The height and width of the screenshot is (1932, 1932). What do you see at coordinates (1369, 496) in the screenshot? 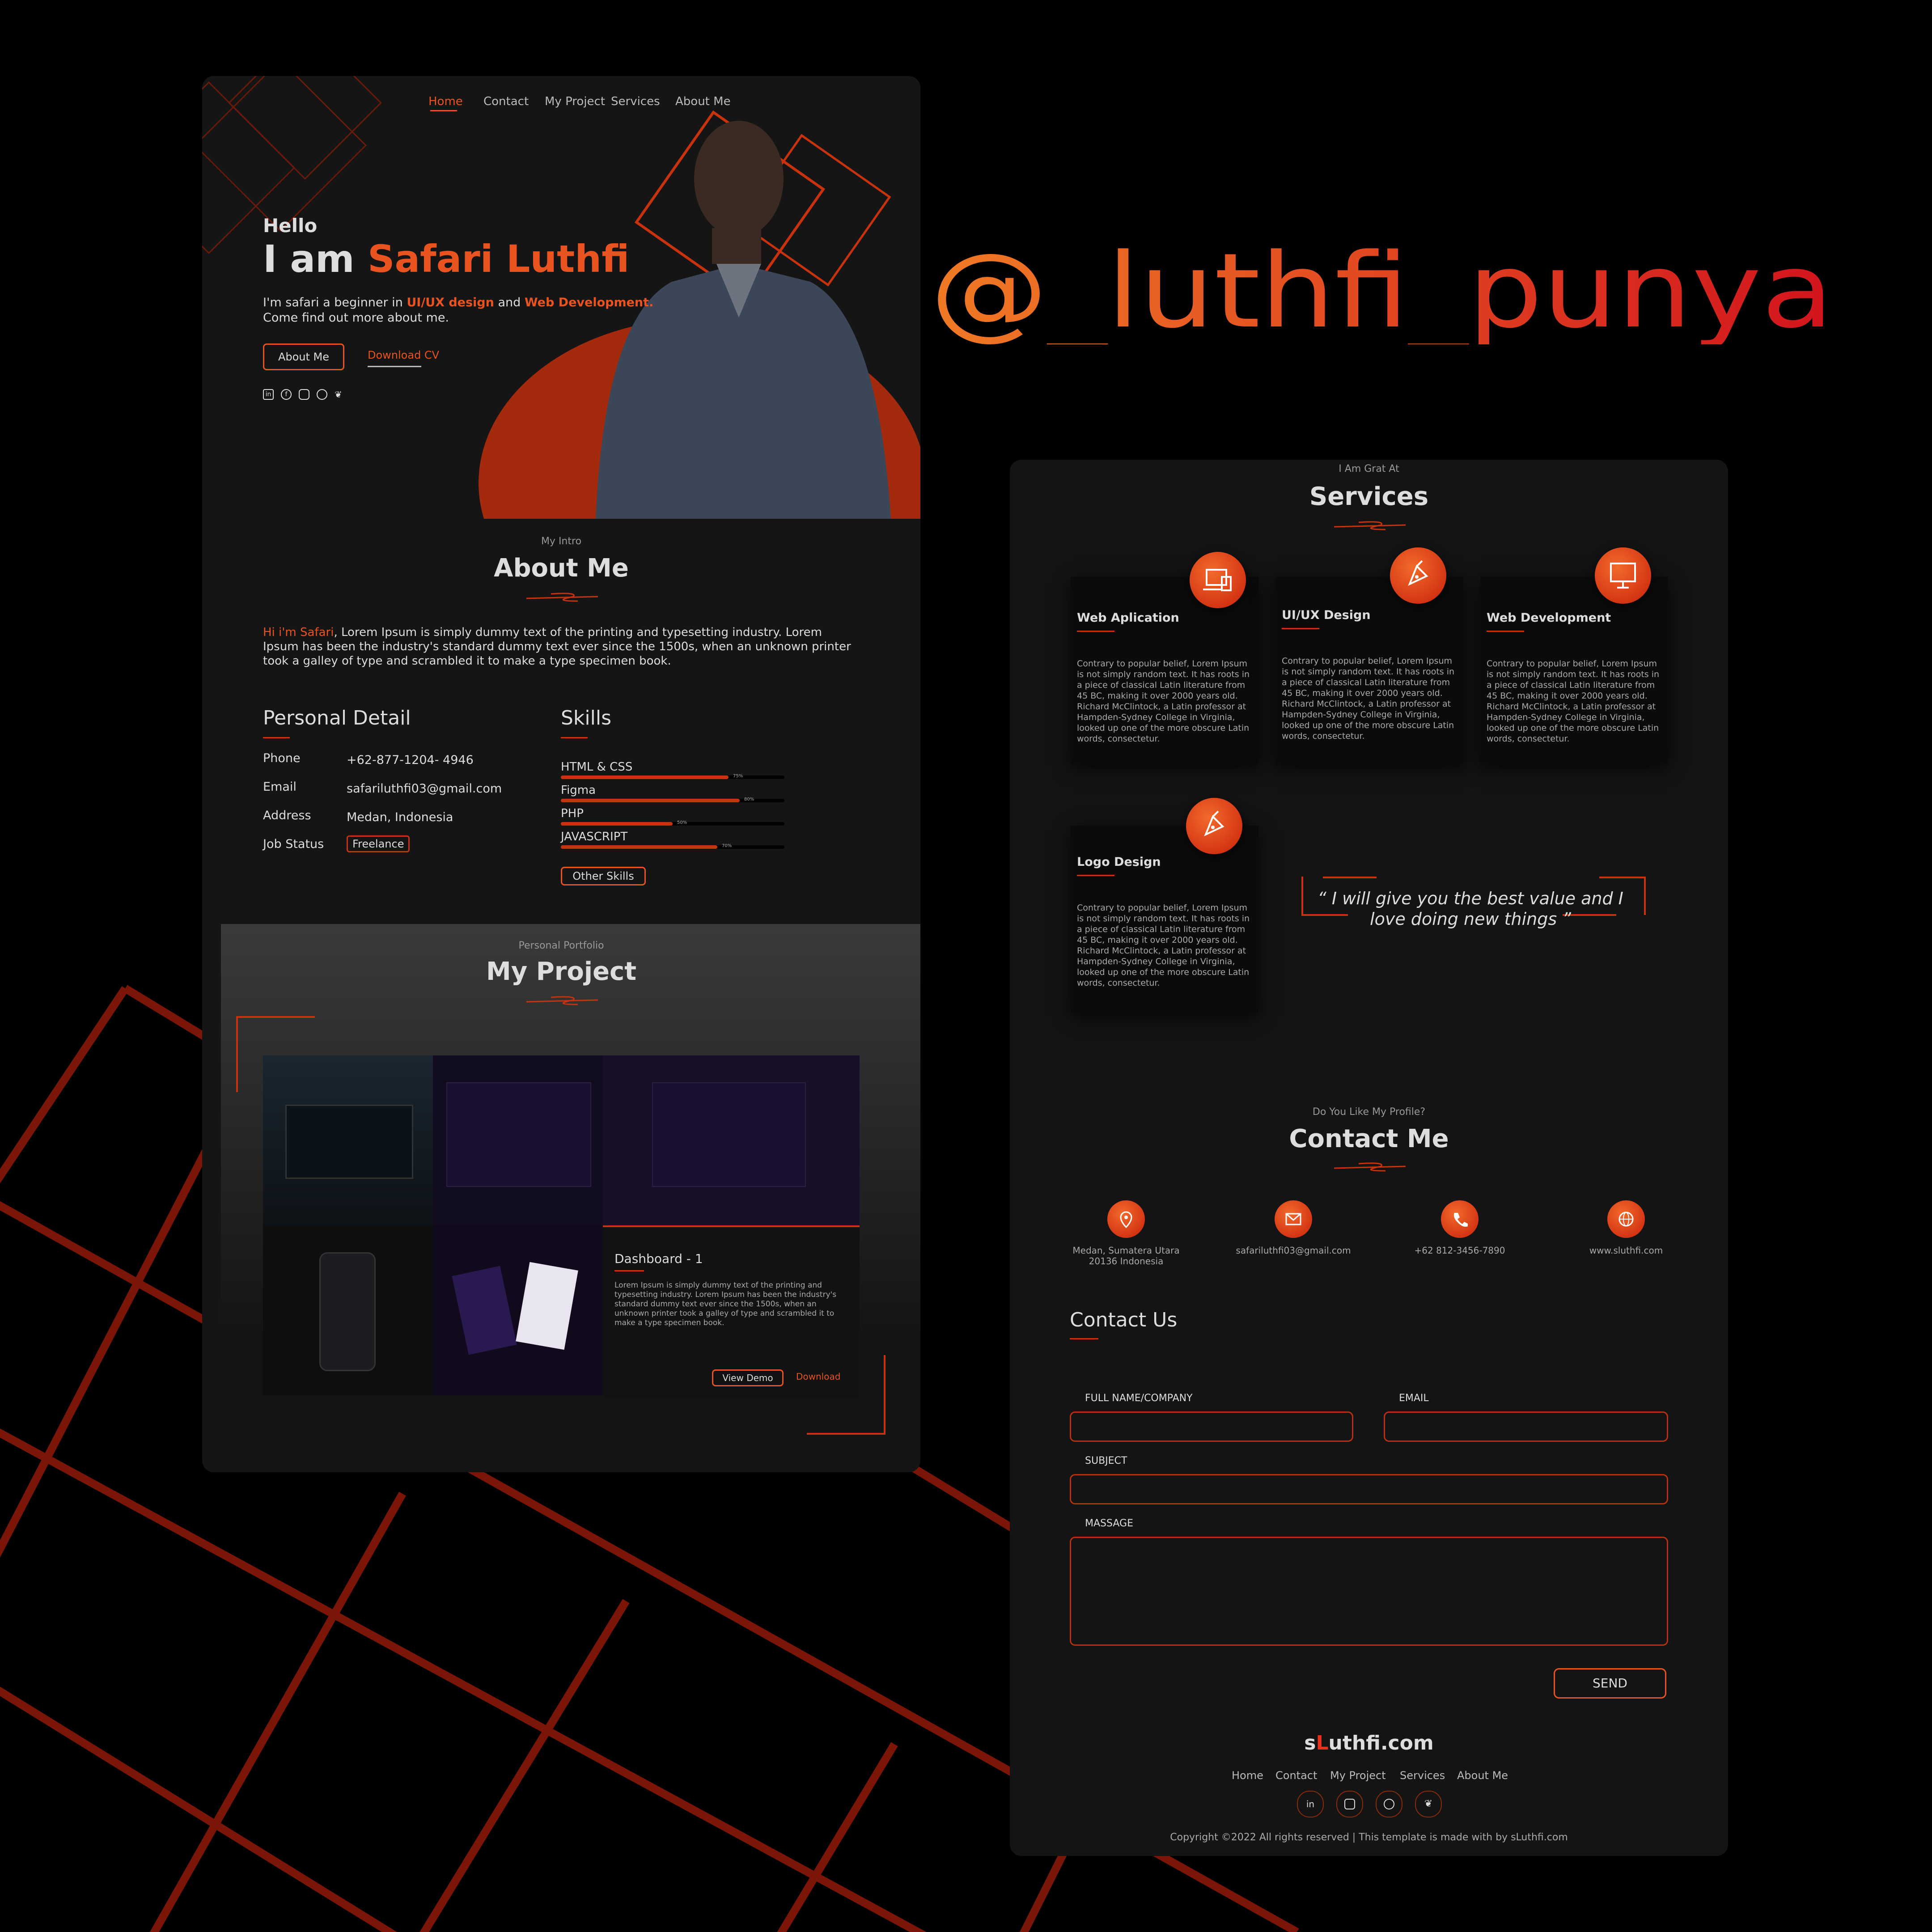
I see `services-title: Services` at bounding box center [1369, 496].